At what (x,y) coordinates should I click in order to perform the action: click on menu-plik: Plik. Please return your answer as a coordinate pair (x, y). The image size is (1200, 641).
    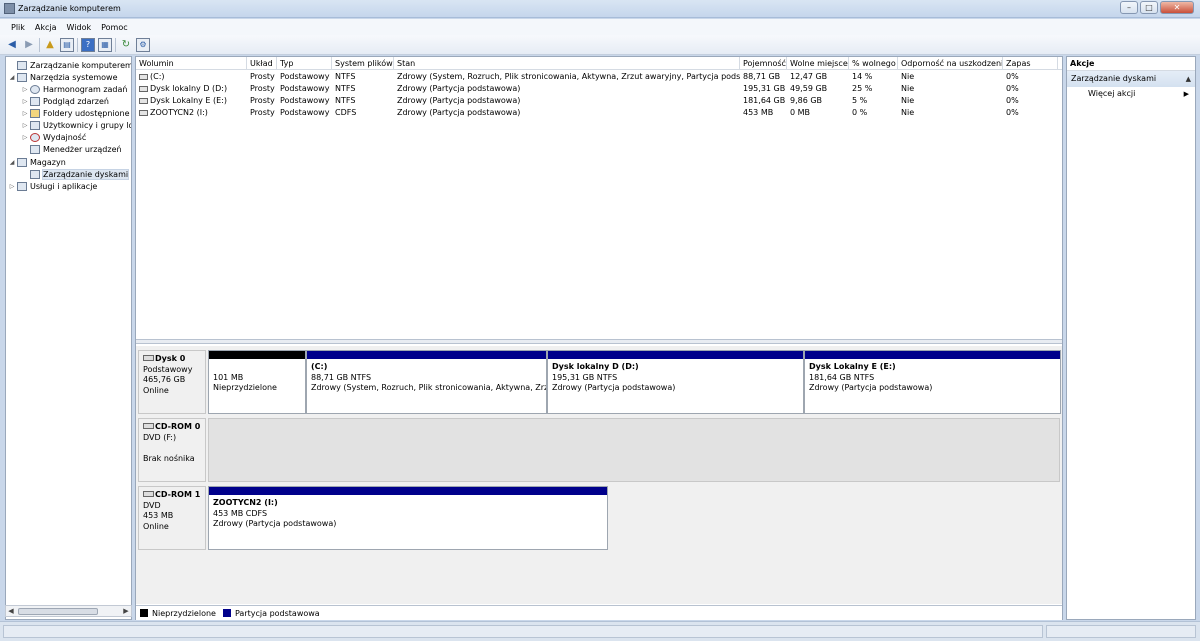
    Looking at the image, I should click on (18, 27).